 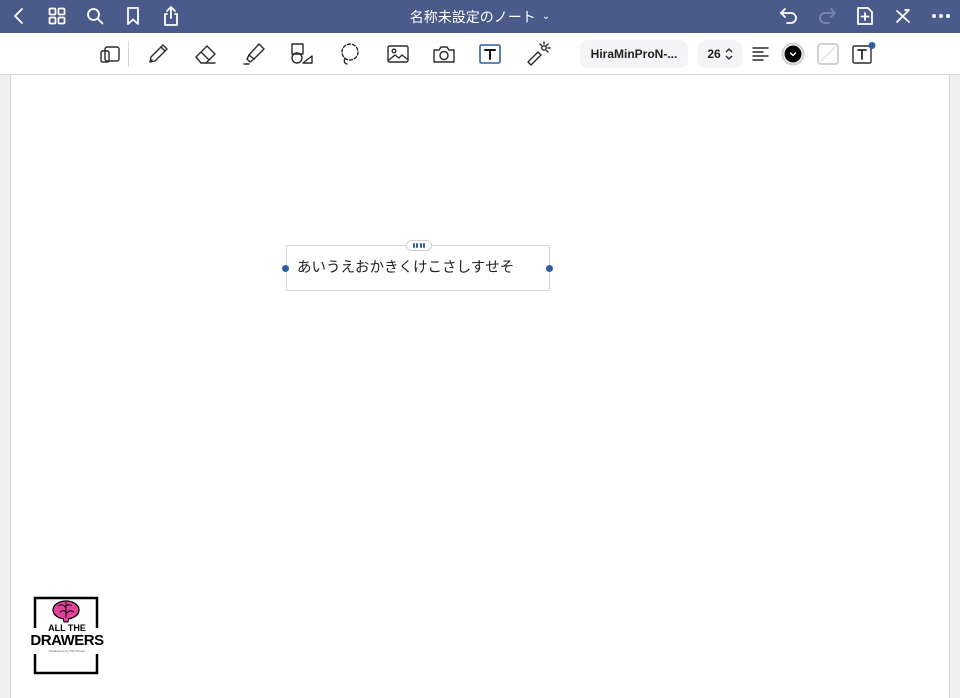 What do you see at coordinates (714, 54) in the screenshot?
I see `font-size-value: 26` at bounding box center [714, 54].